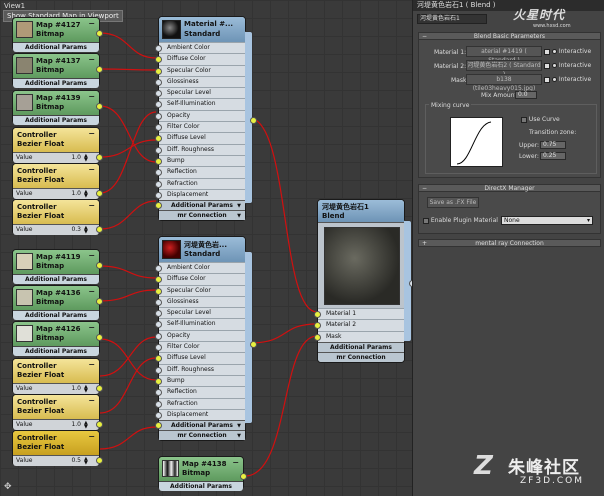 Image resolution: width=604 pixels, height=496 pixels. What do you see at coordinates (509, 36) in the screenshot?
I see `blend-basic-parameters-header: − Blend Basic Parameters` at bounding box center [509, 36].